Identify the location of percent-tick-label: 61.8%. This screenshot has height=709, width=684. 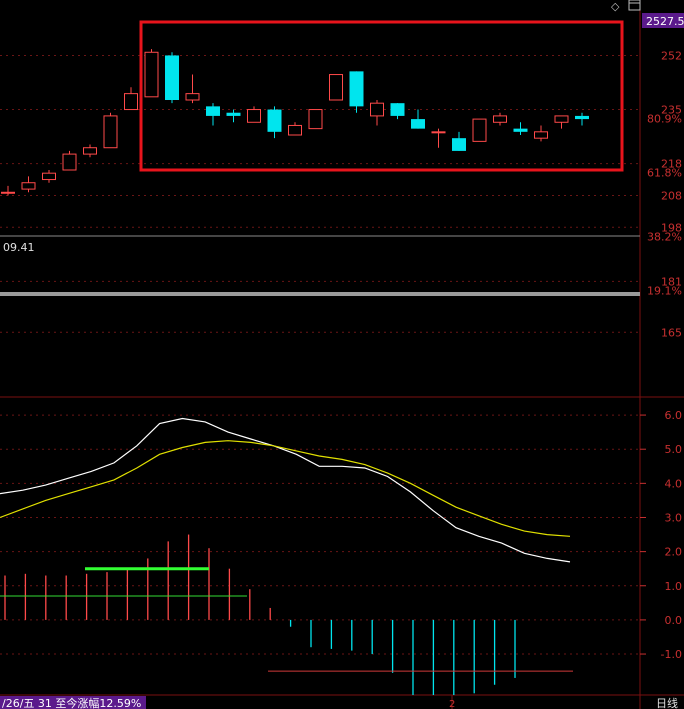
(664, 173).